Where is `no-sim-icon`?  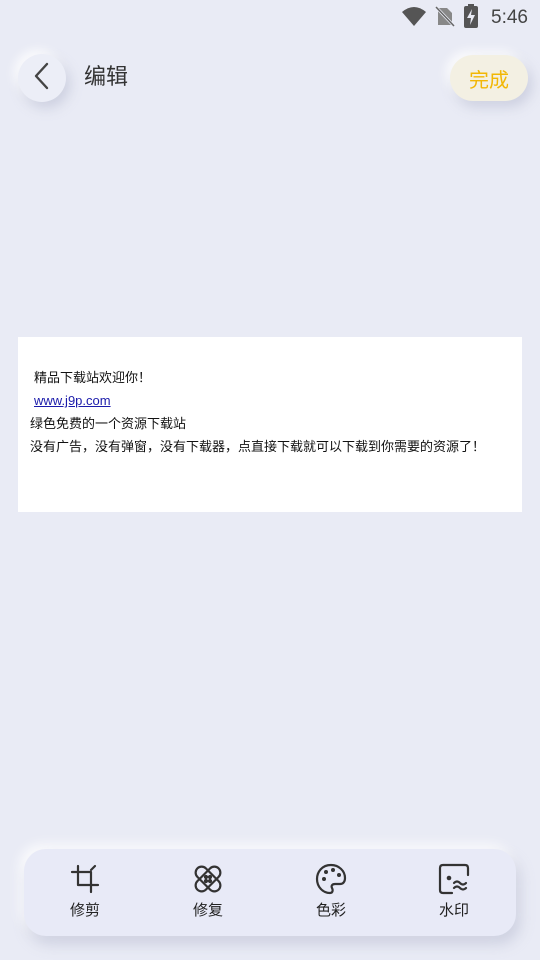
no-sim-icon is located at coordinates (445, 18).